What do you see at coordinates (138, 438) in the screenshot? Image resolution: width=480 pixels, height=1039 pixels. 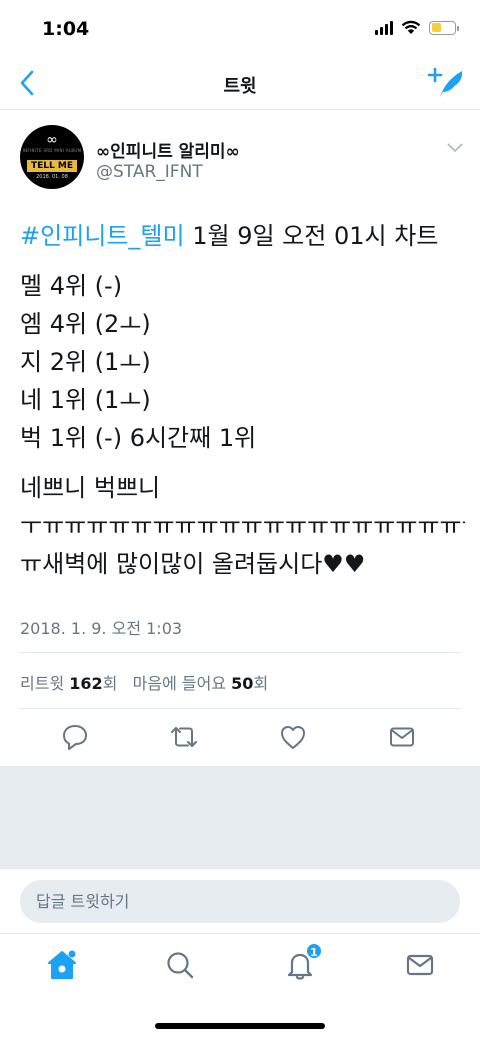 I see `tweet-line: 벅 1위 (-) 6시간째 1위` at bounding box center [138, 438].